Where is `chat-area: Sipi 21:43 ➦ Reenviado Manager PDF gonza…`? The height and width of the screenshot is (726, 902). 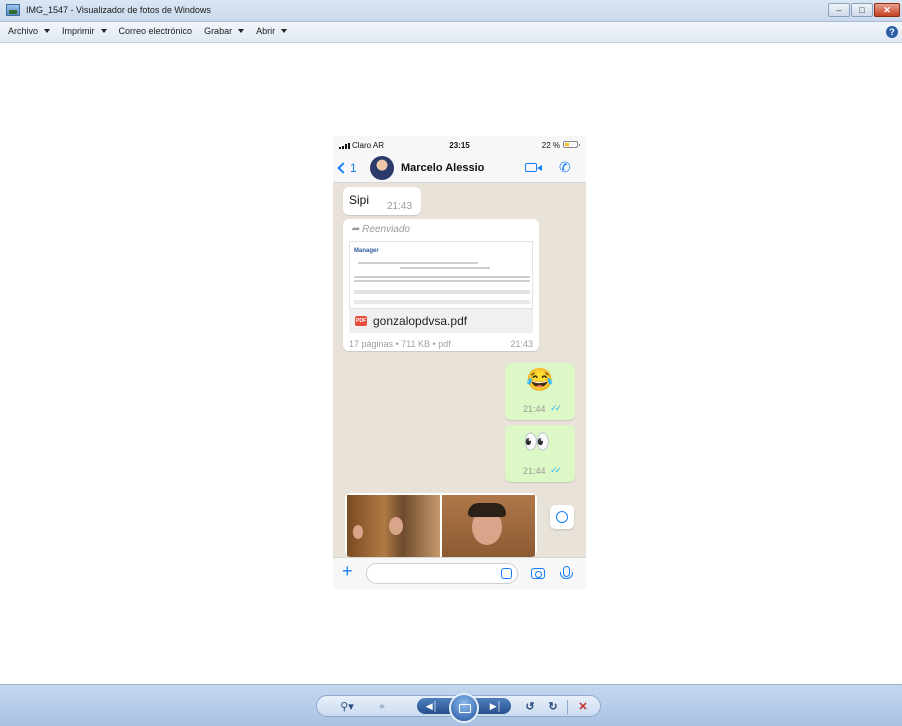
chat-area: Sipi 21:43 ➦ Reenviado Manager PDF gonza… is located at coordinates (459, 370).